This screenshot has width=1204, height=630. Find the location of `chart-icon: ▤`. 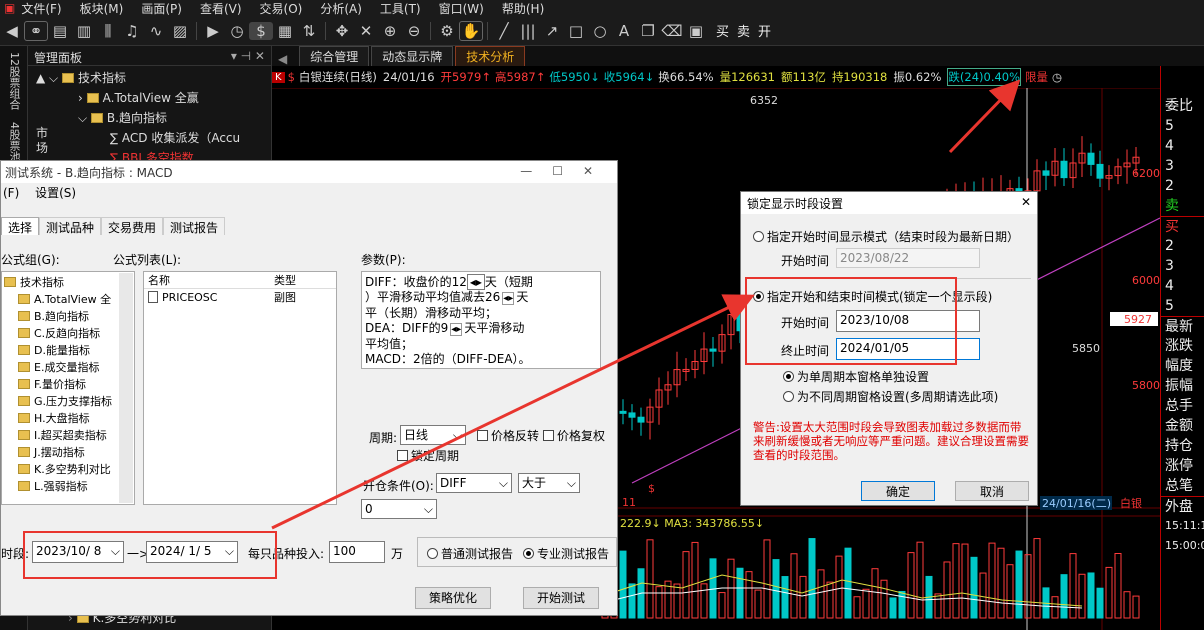

chart-icon: ▤ is located at coordinates (60, 31).